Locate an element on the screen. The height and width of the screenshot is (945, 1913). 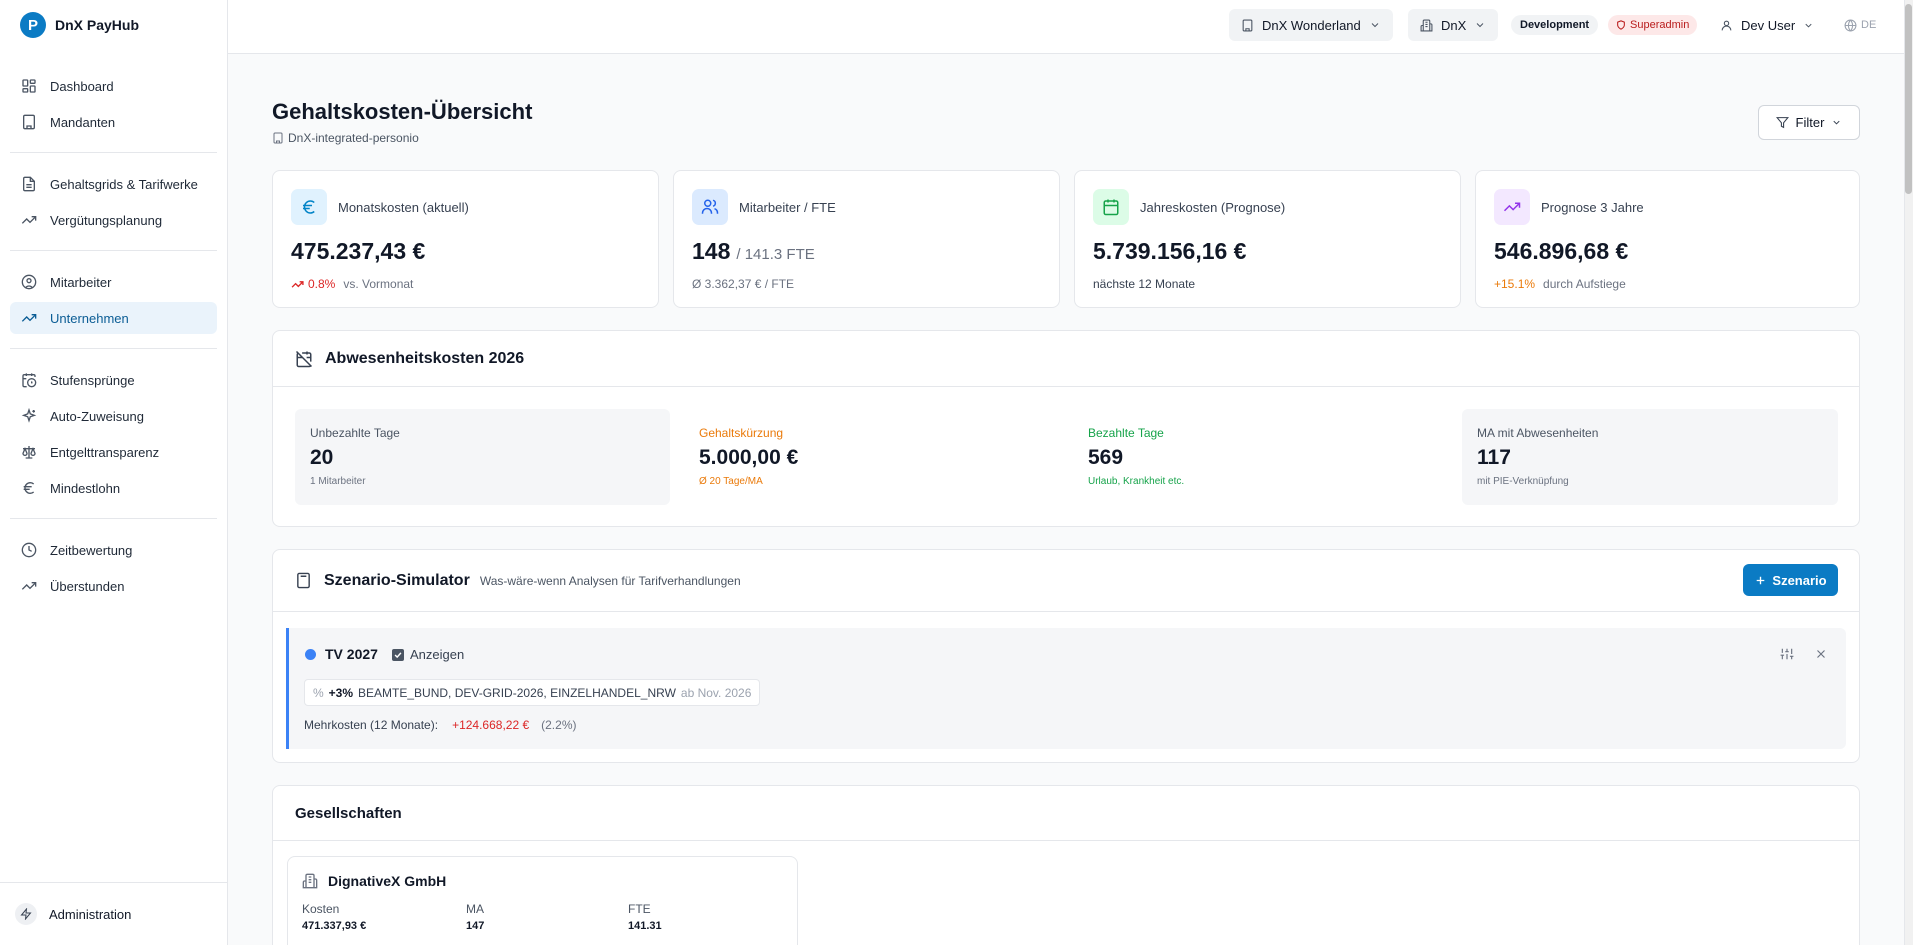
kpi-label: Jahreskosten (Prognose) is located at coordinates (1213, 207).